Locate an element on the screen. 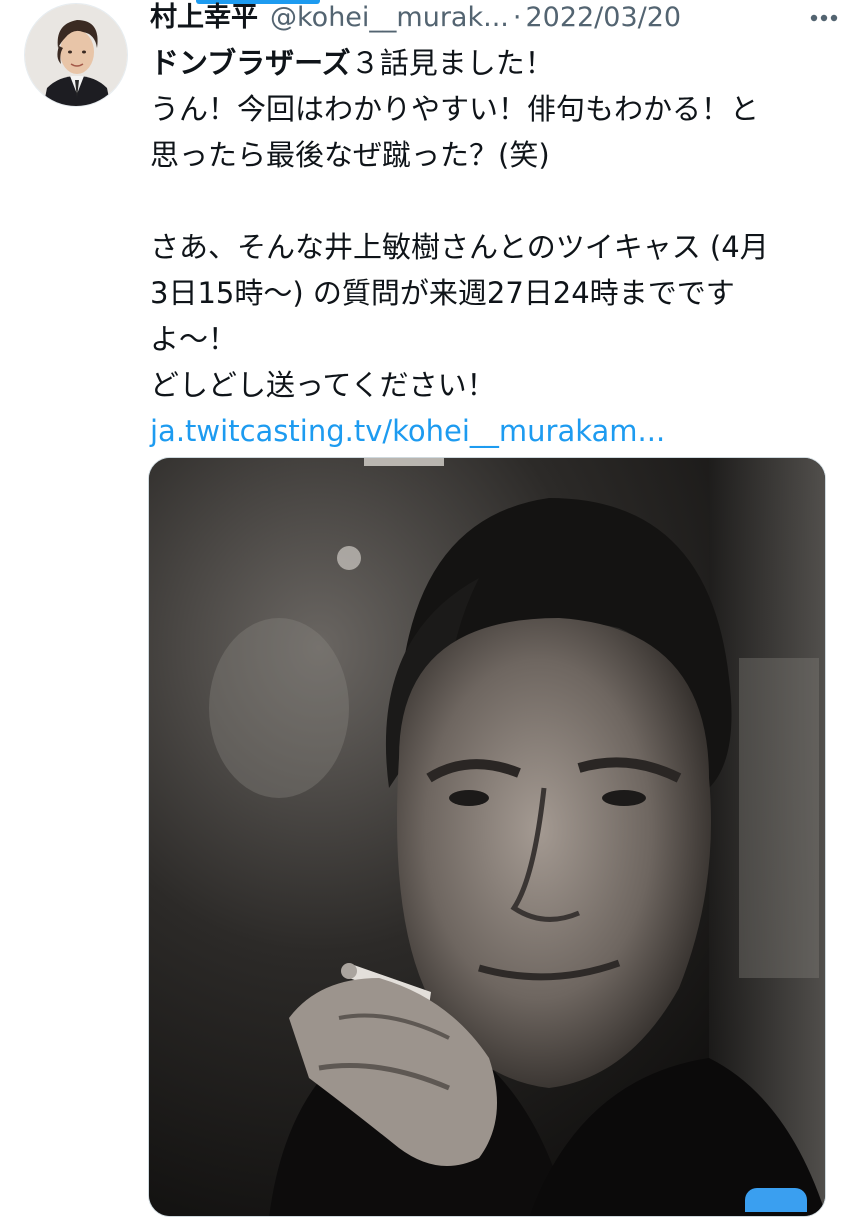  tweet-line: うん！今回はわかりやすい！俳句もわかる！と is located at coordinates (455, 109).